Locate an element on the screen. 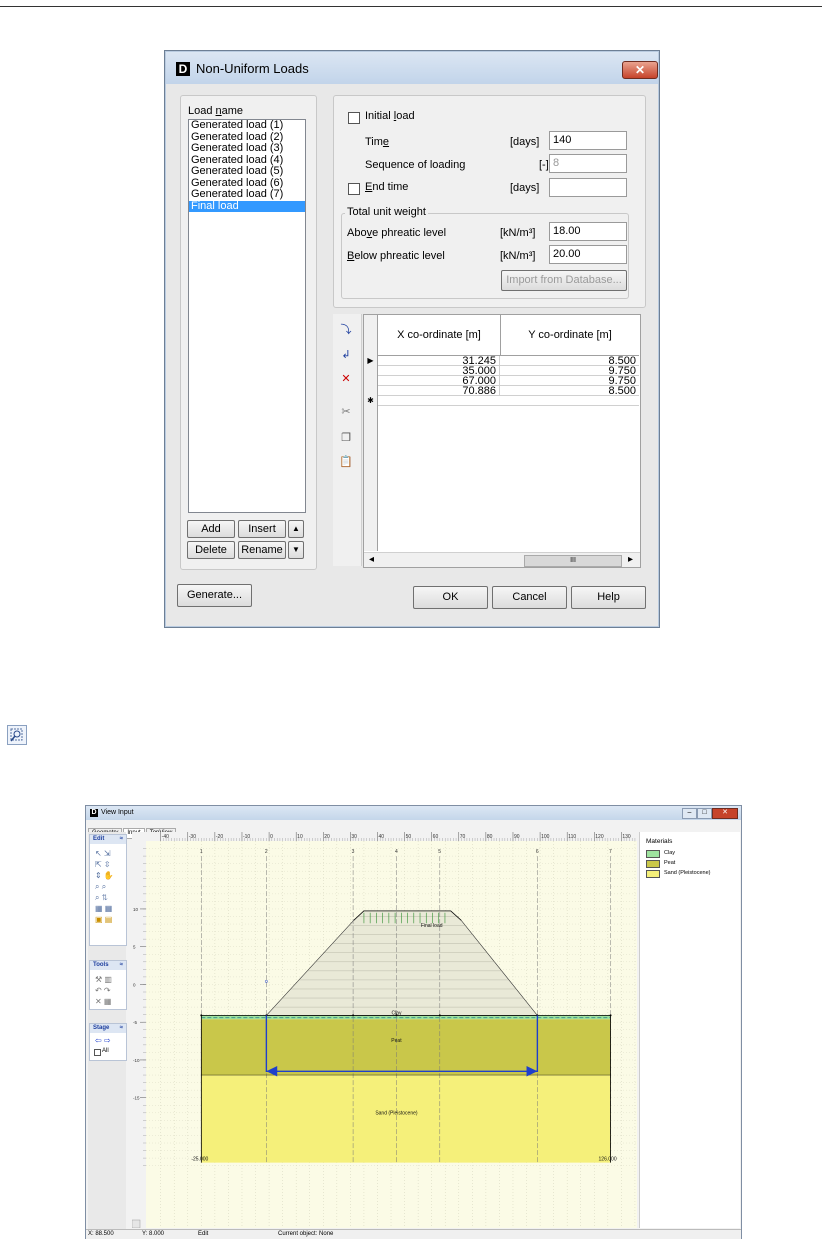  ruler-y-label: 10 is located at coordinates (136, 909).